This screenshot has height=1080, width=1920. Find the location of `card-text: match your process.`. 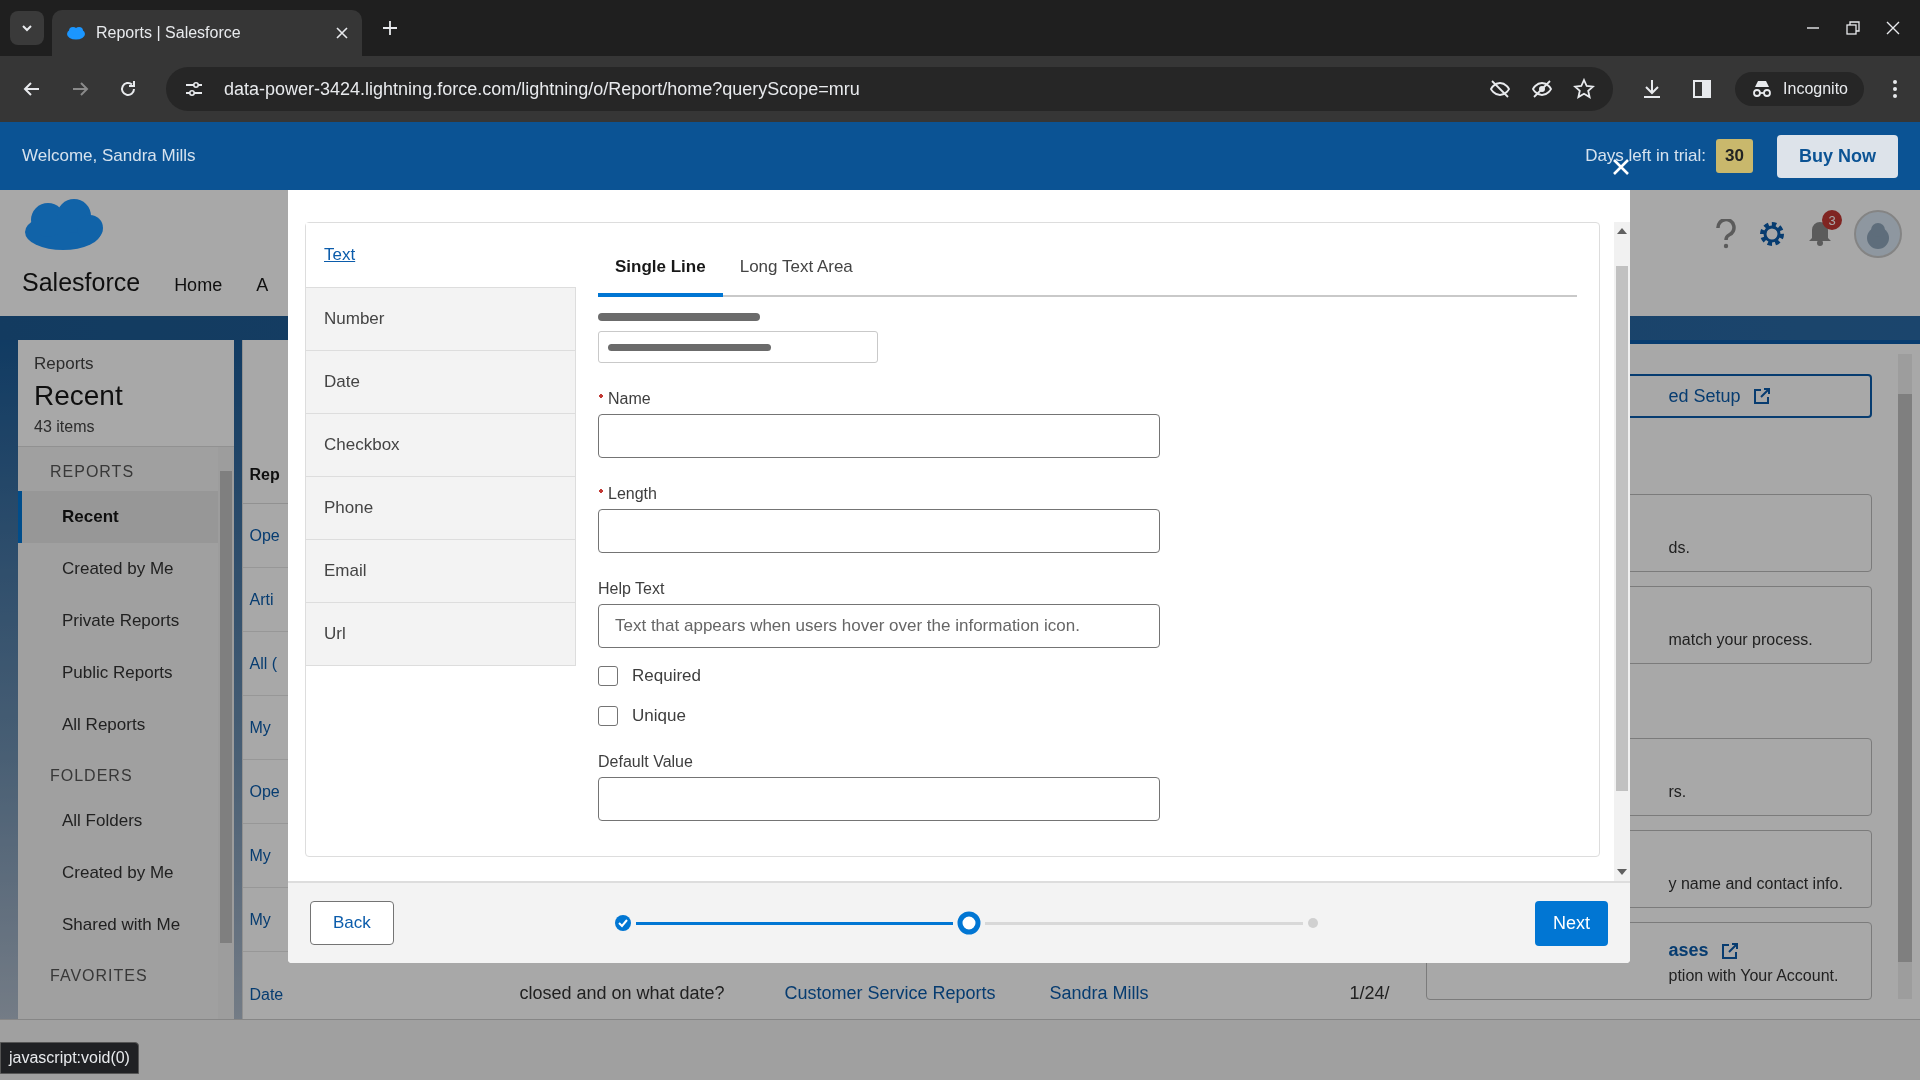

card-text: match your process. is located at coordinates (1741, 640).